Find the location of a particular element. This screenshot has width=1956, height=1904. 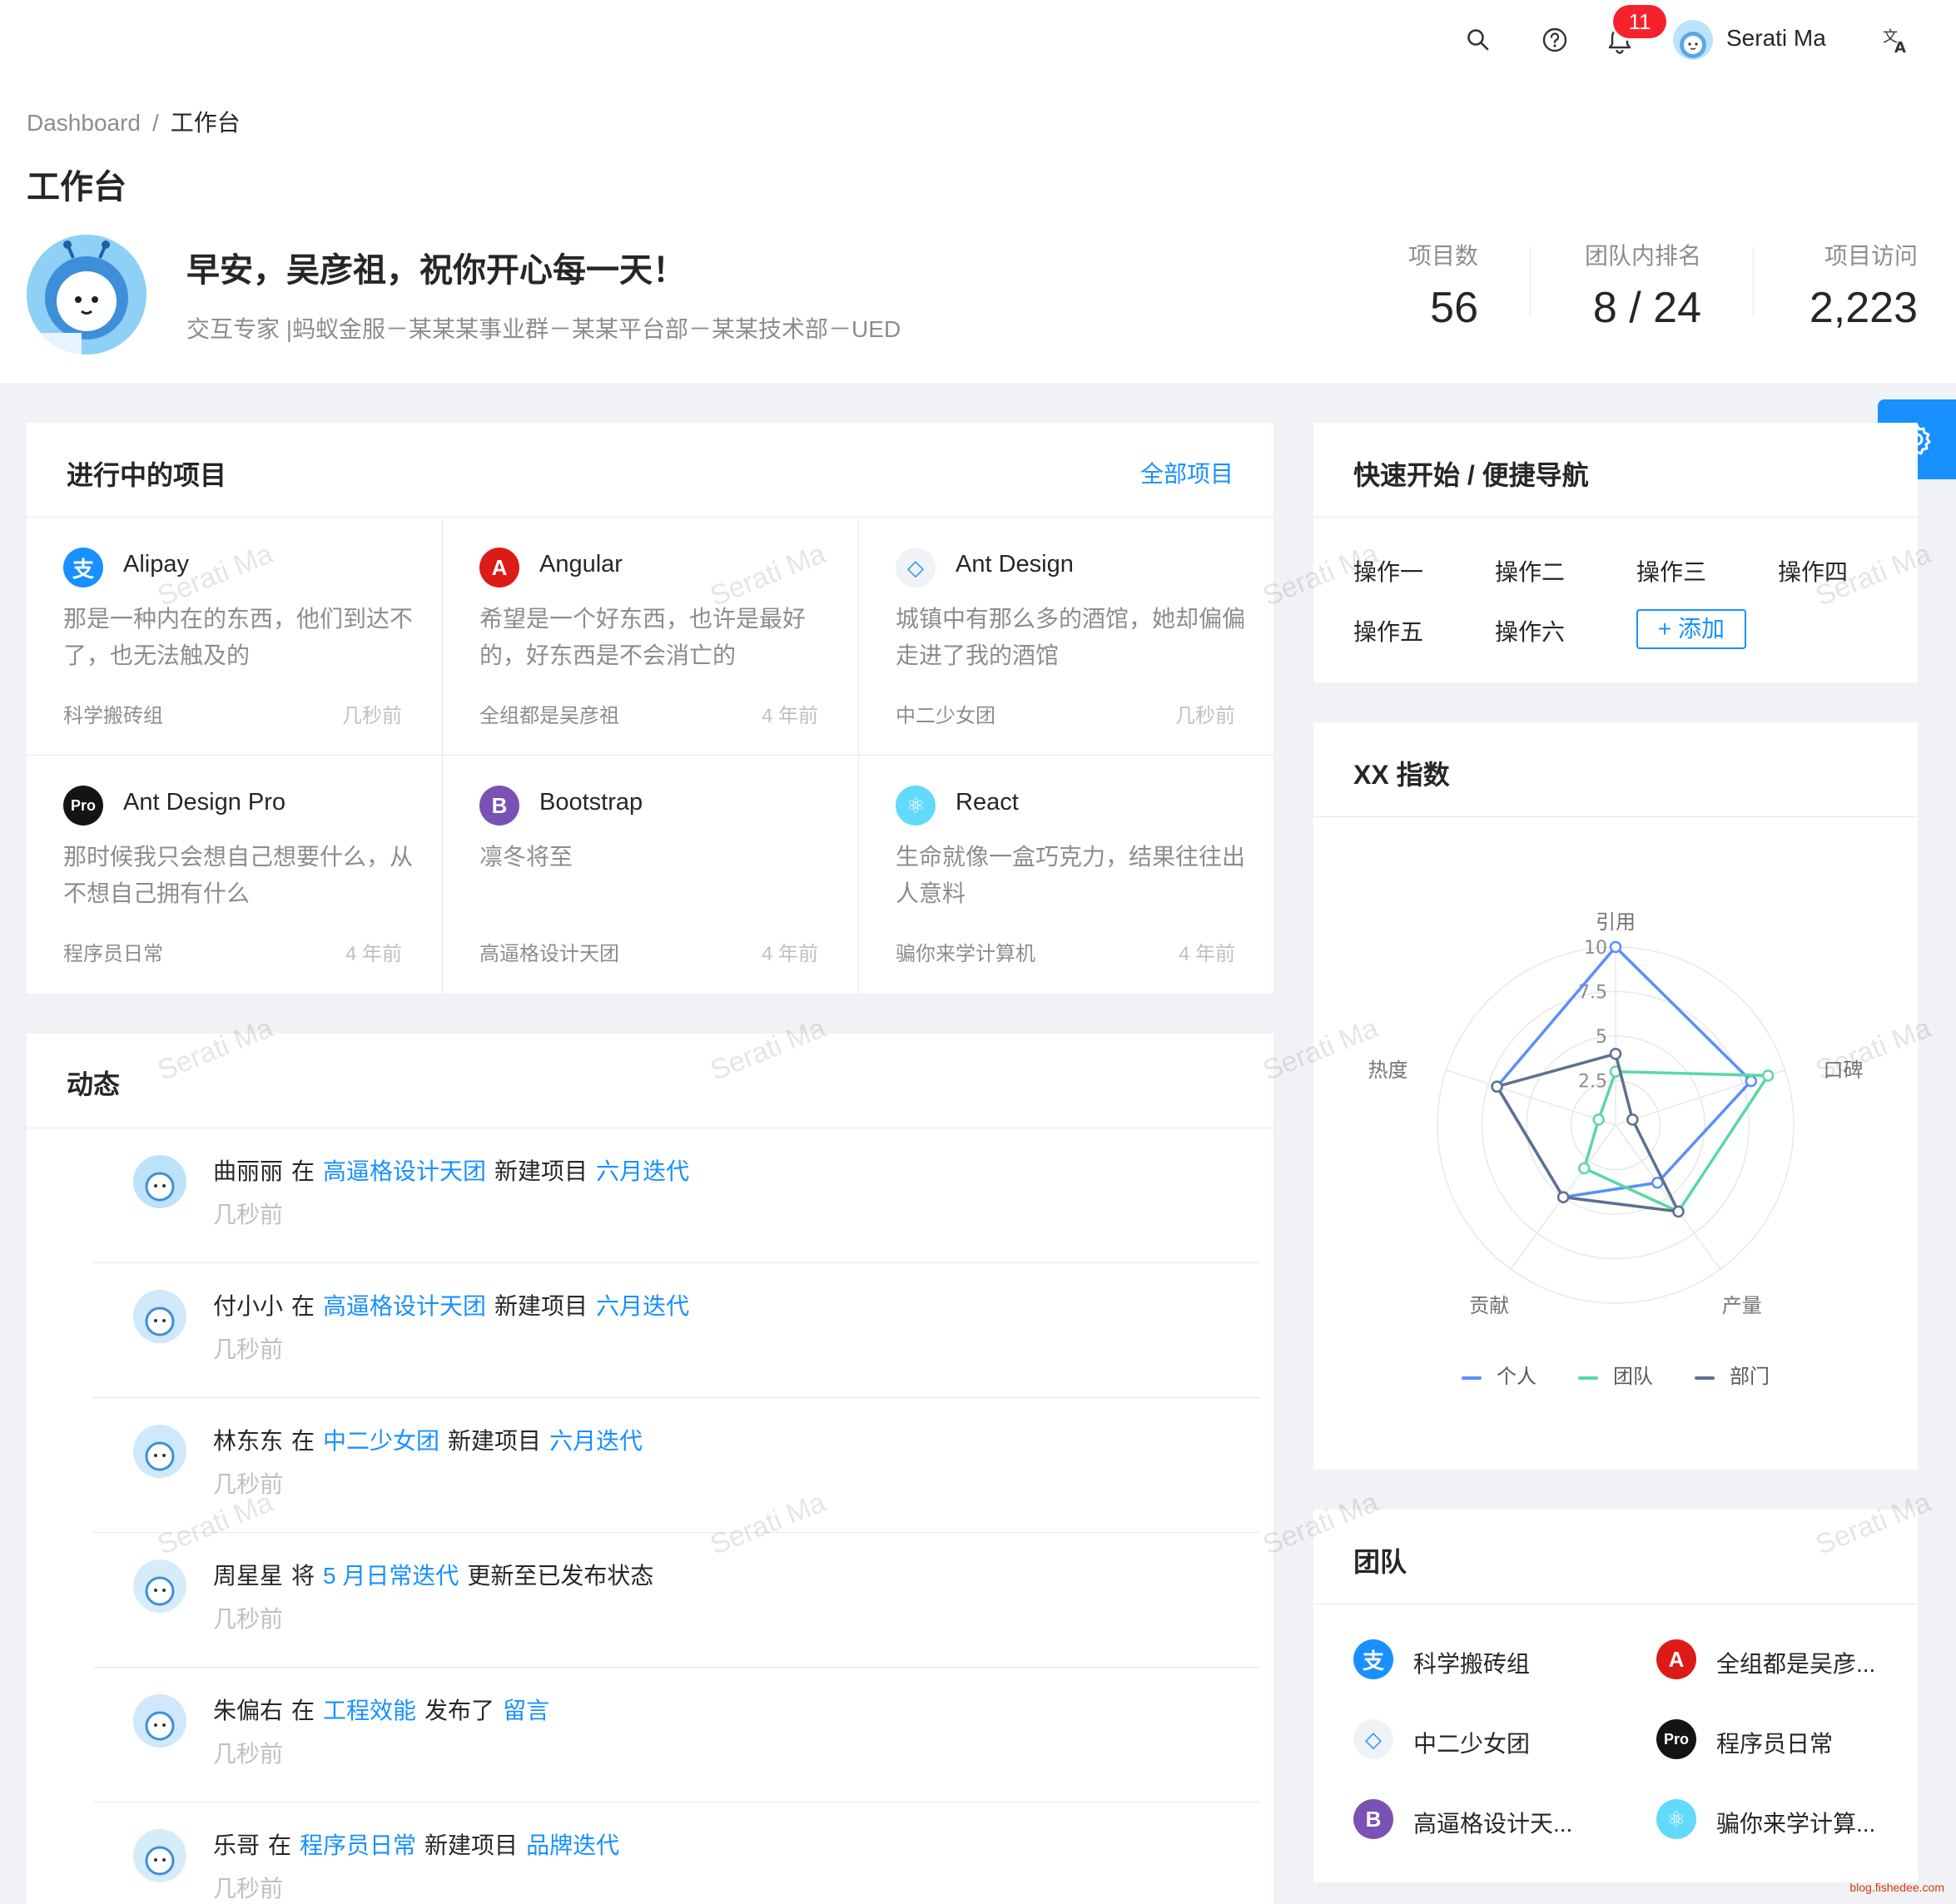

project-group: 骗你来学计算机 is located at coordinates (966, 951).